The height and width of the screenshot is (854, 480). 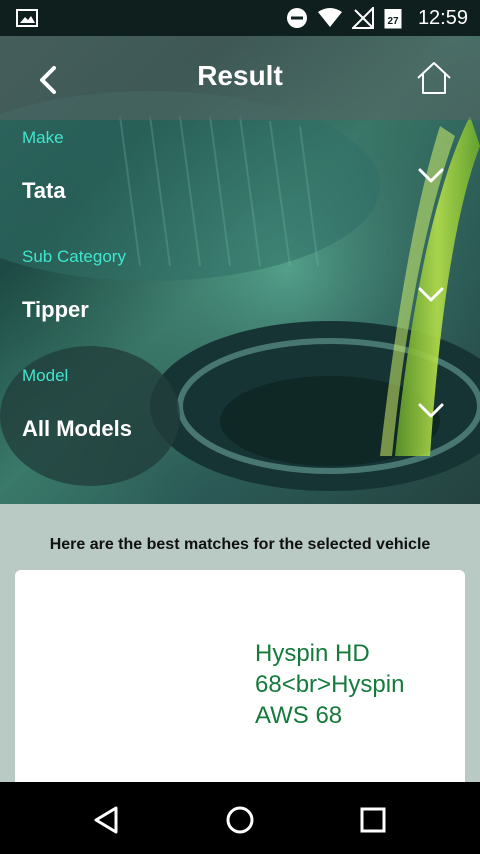 What do you see at coordinates (77, 429) in the screenshot?
I see `model-value: All Models` at bounding box center [77, 429].